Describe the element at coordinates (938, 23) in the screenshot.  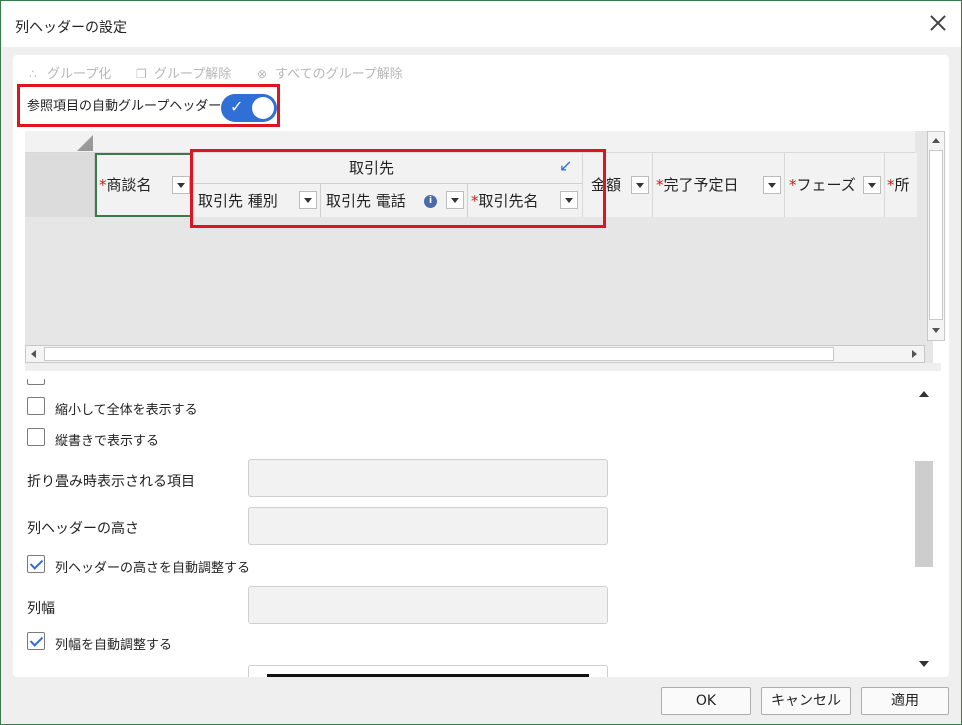
I see `close-icon` at that location.